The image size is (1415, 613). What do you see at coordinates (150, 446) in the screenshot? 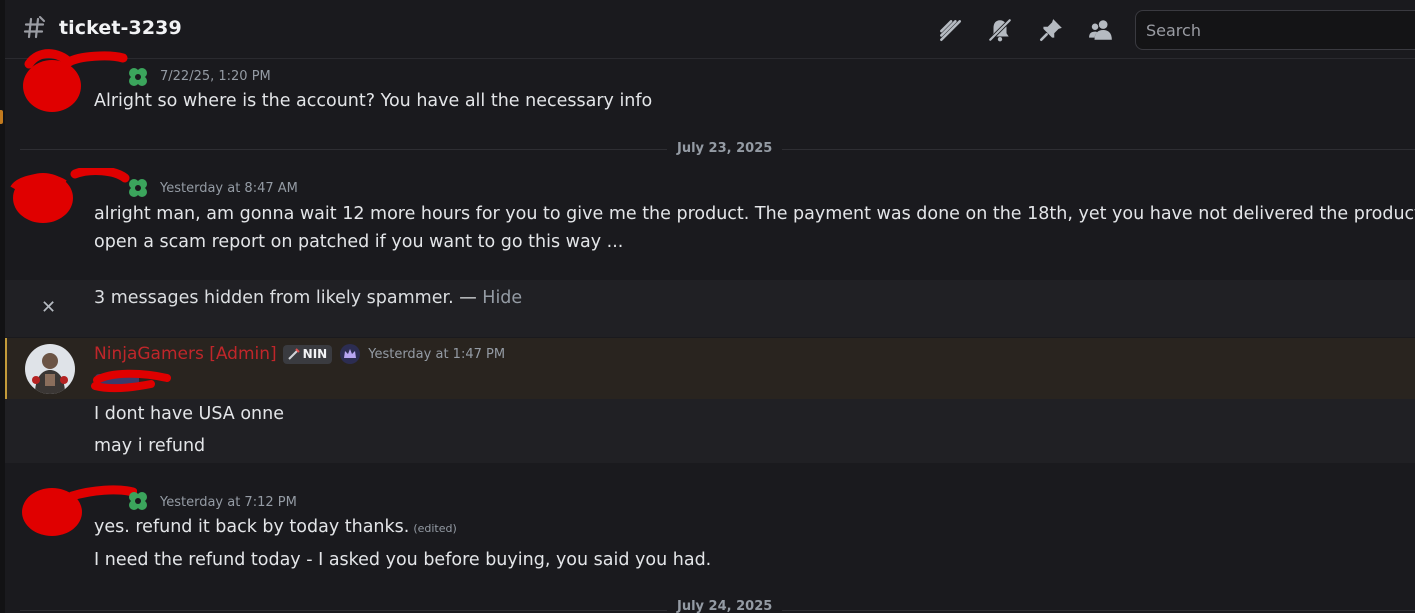
I see `message-text: may i refund` at bounding box center [150, 446].